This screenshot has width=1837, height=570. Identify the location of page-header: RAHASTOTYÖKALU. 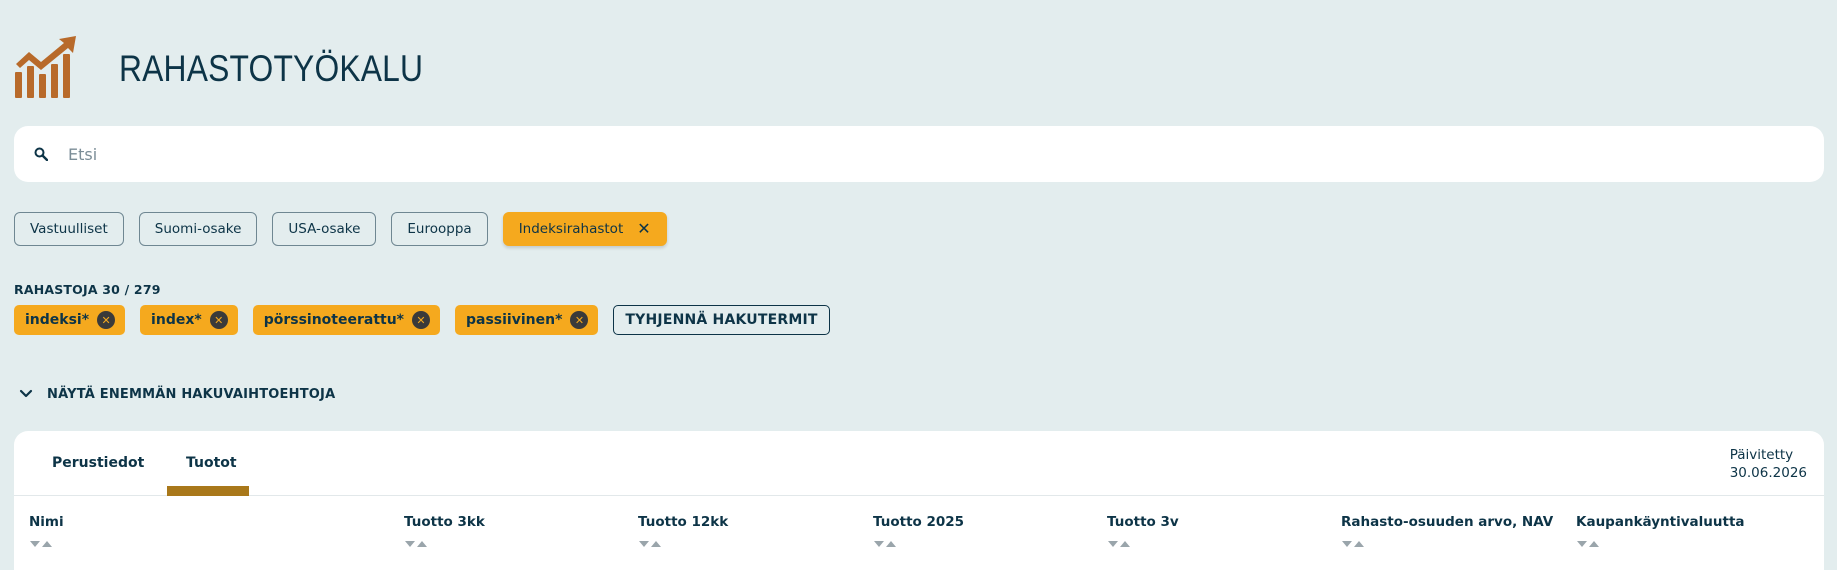
(243, 67).